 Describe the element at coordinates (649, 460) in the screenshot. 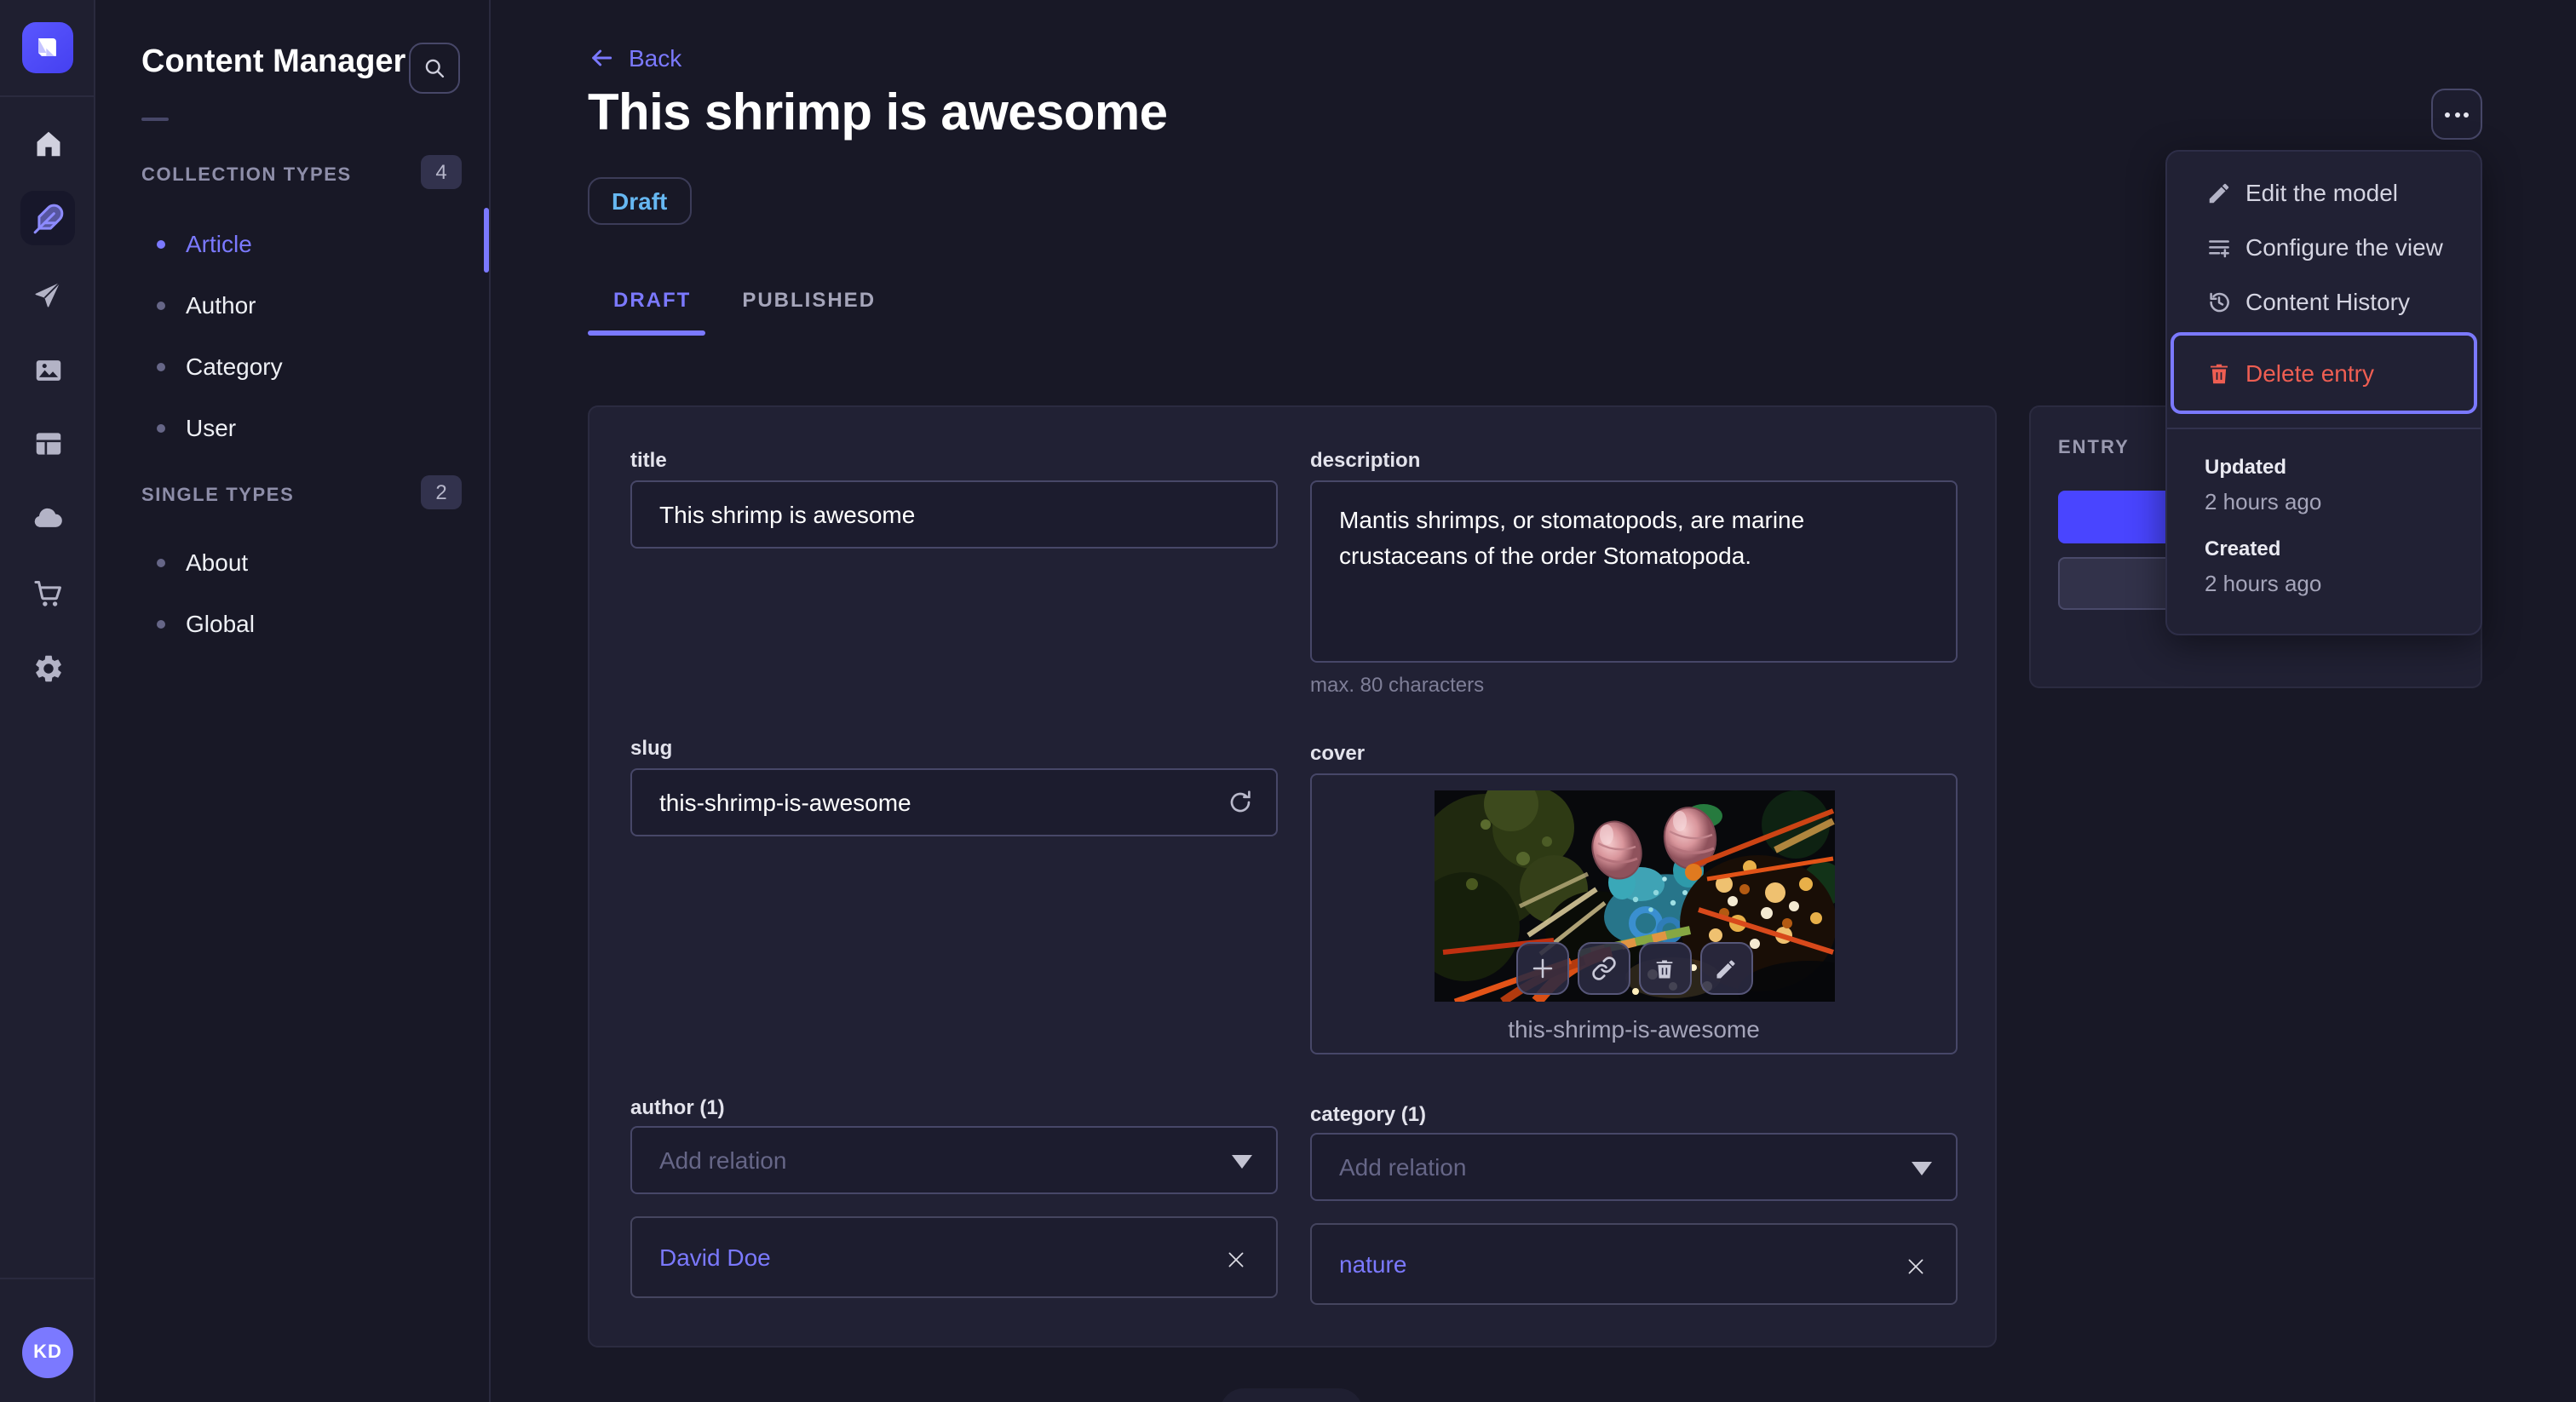

I see `title-field-label: title` at that location.